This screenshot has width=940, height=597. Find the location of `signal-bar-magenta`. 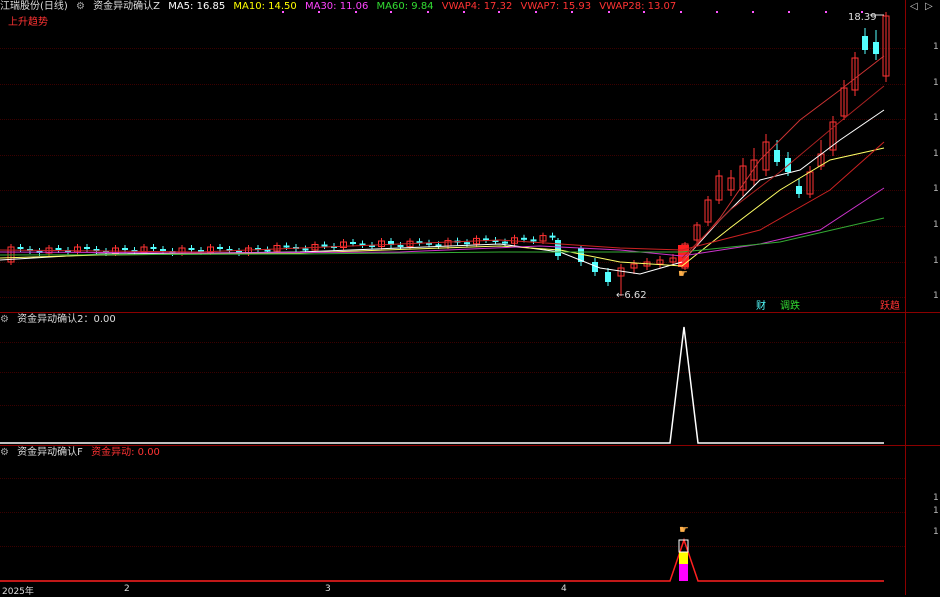

signal-bar-magenta is located at coordinates (683, 572).